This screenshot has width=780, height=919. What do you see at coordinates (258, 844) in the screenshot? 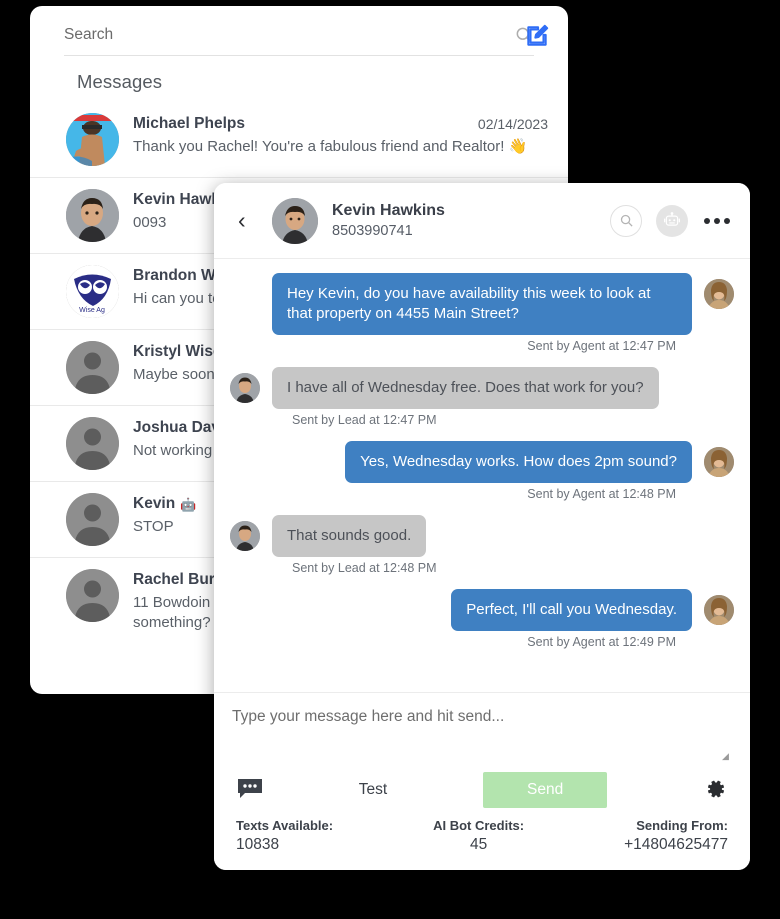
I see `texts-available-value: 10838` at bounding box center [258, 844].